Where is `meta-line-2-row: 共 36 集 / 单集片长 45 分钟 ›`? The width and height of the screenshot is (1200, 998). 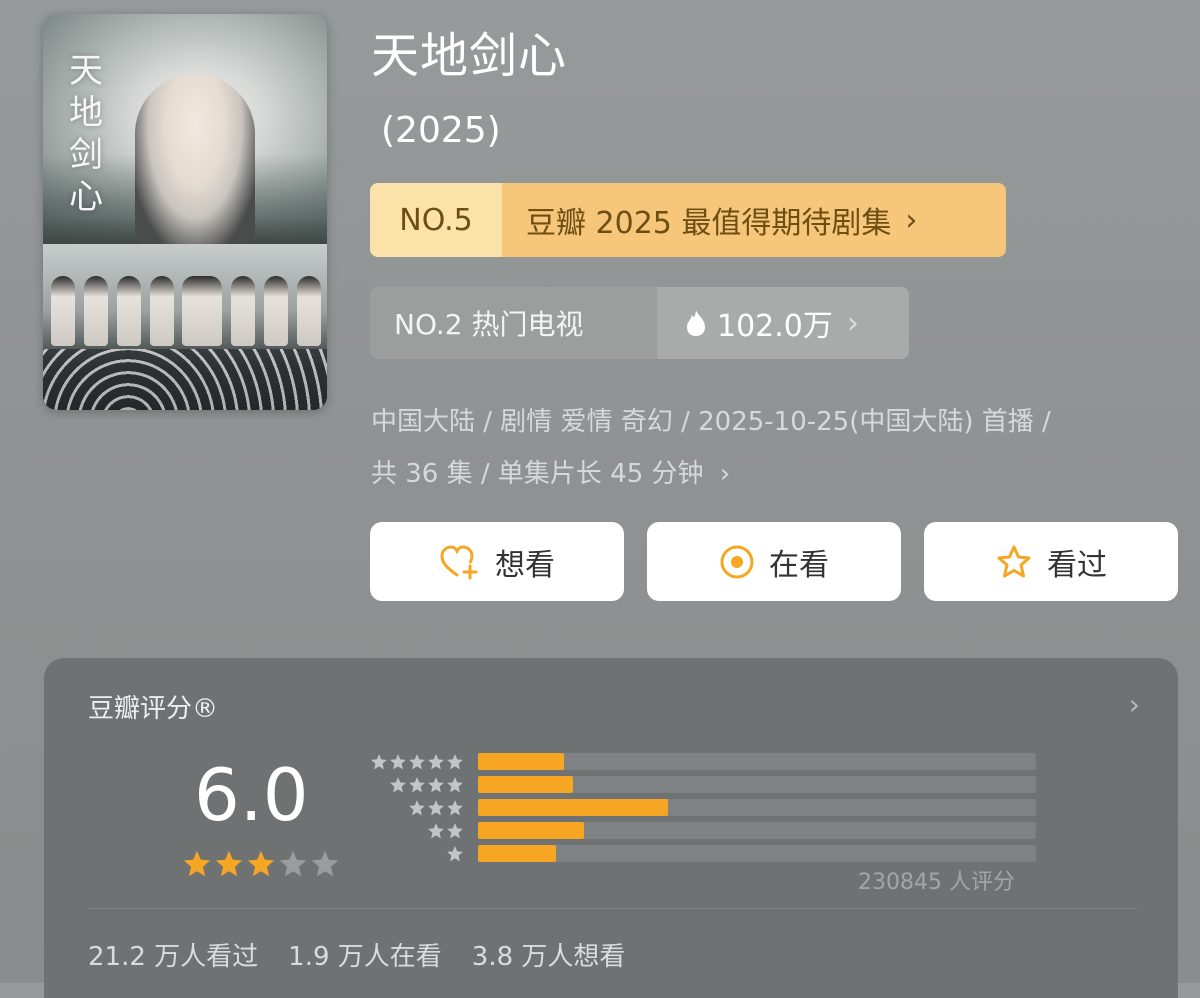 meta-line-2-row: 共 36 集 / 单集片长 45 分钟 › is located at coordinates (781, 474).